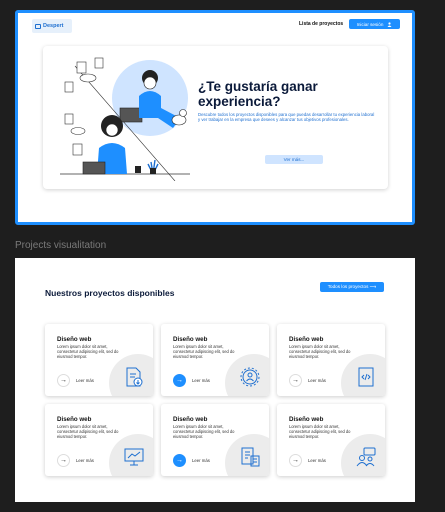 Image resolution: width=445 pixels, height=512 pixels. Describe the element at coordinates (370, 24) in the screenshot. I see `login-button-label: Iniciar sesión` at that location.